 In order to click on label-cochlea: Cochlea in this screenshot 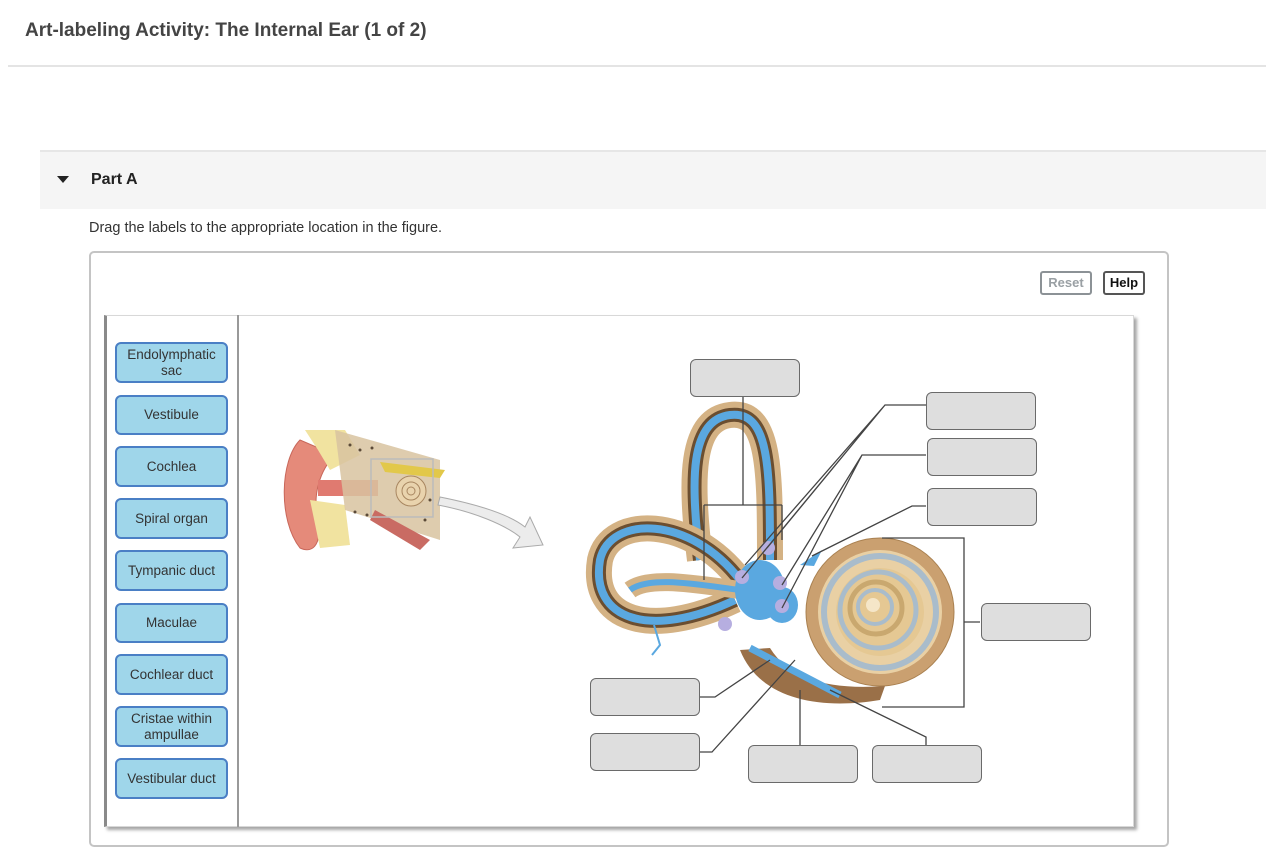, I will do `click(171, 466)`.